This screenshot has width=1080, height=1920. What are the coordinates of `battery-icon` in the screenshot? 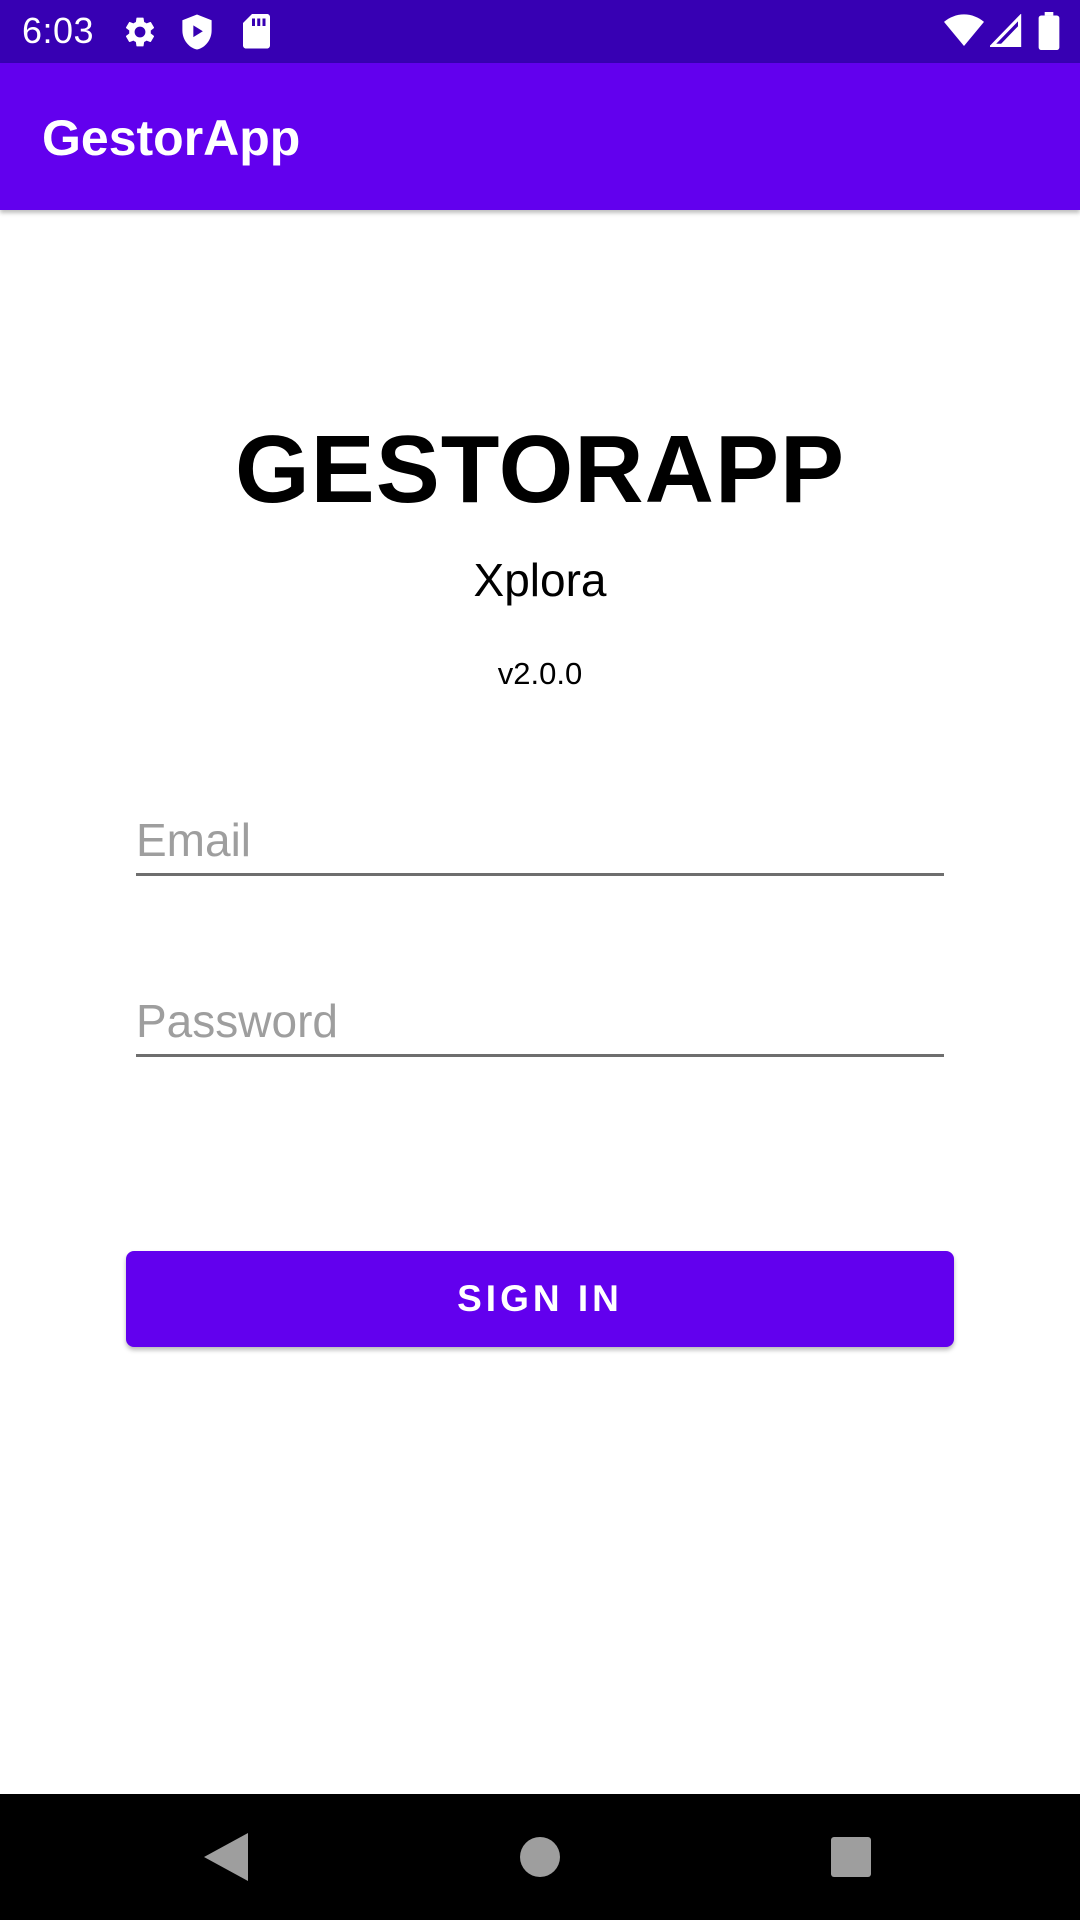 It's located at (1049, 31).